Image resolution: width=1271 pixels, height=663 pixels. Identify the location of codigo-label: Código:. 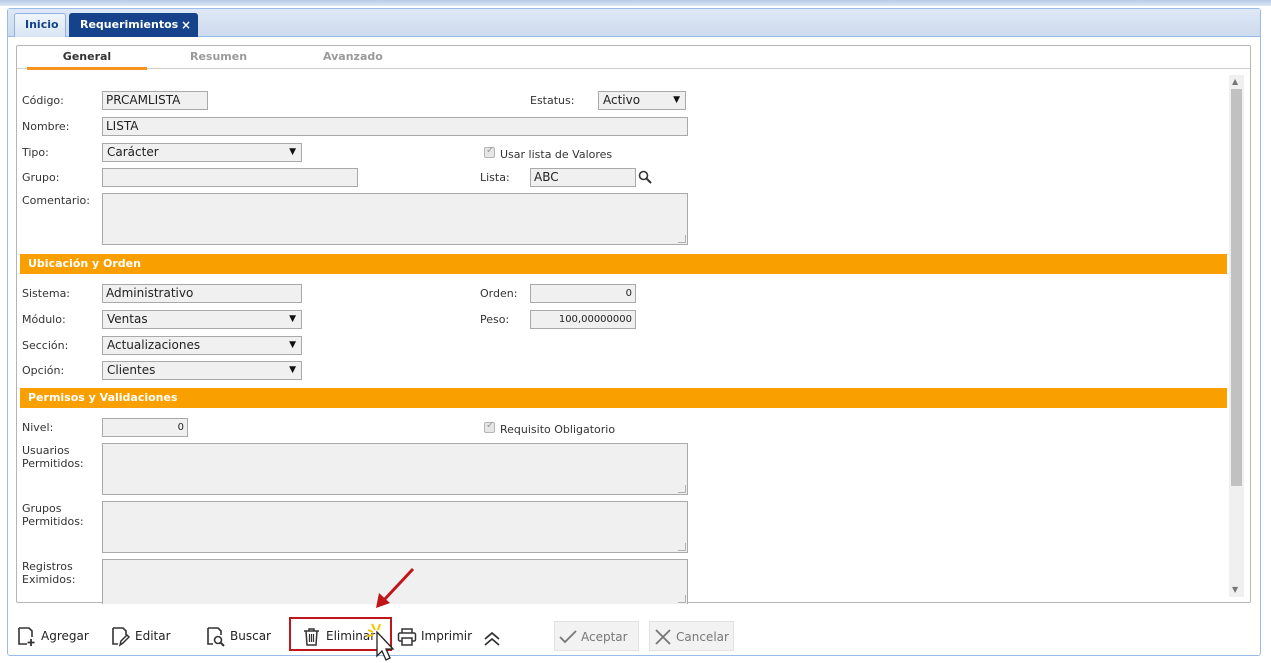
(43, 100).